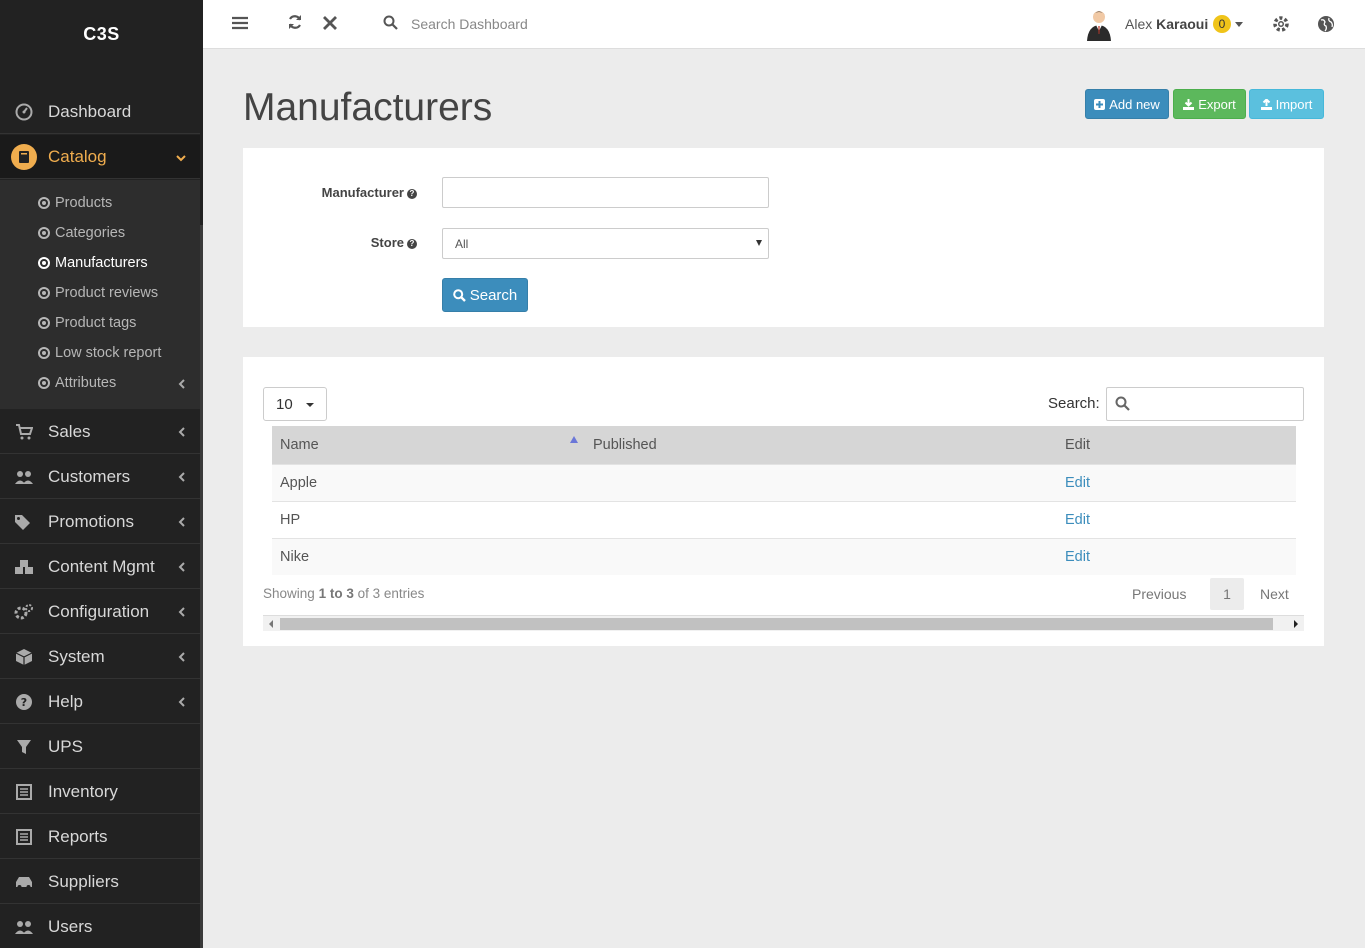 The image size is (1365, 948). I want to click on submenu-item-products: Products, so click(75, 203).